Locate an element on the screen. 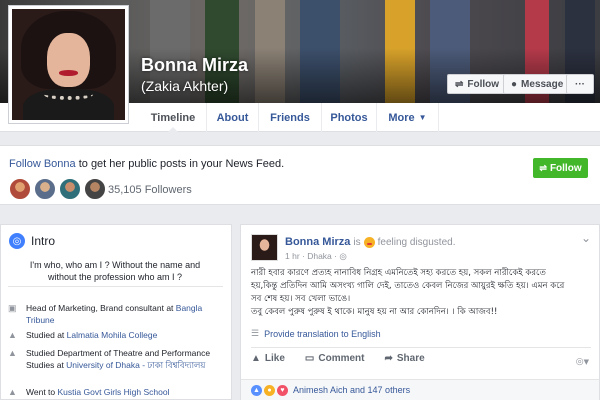 Image resolution: width=600 pixels, height=400 pixels. comment-button: ▭ Comment is located at coordinates (335, 358).